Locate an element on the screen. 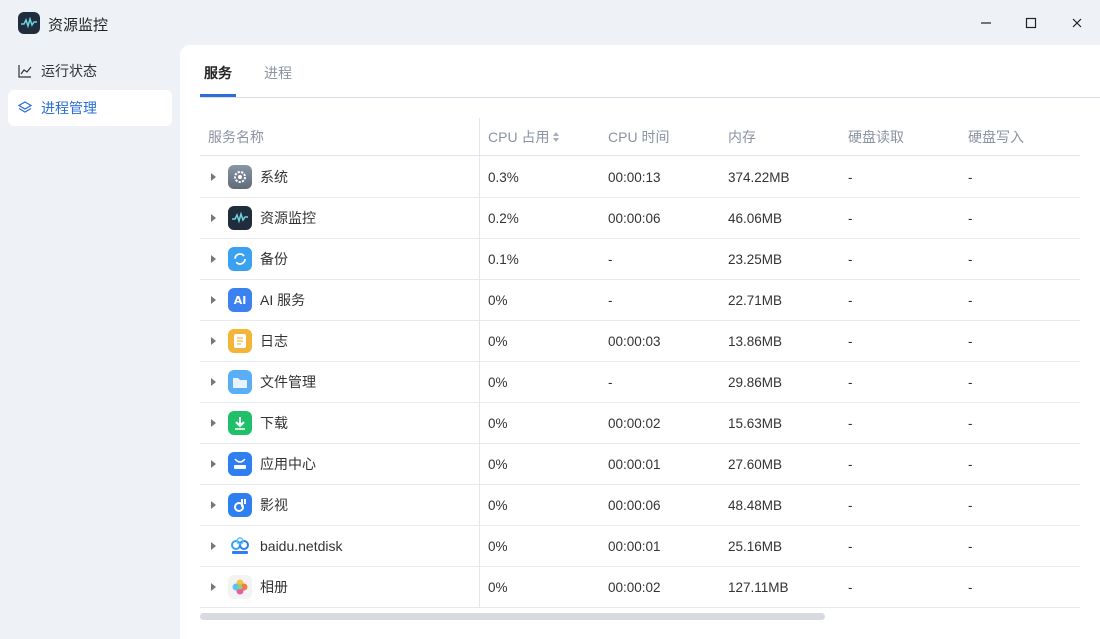  horizontal-scrollbar is located at coordinates (512, 616).